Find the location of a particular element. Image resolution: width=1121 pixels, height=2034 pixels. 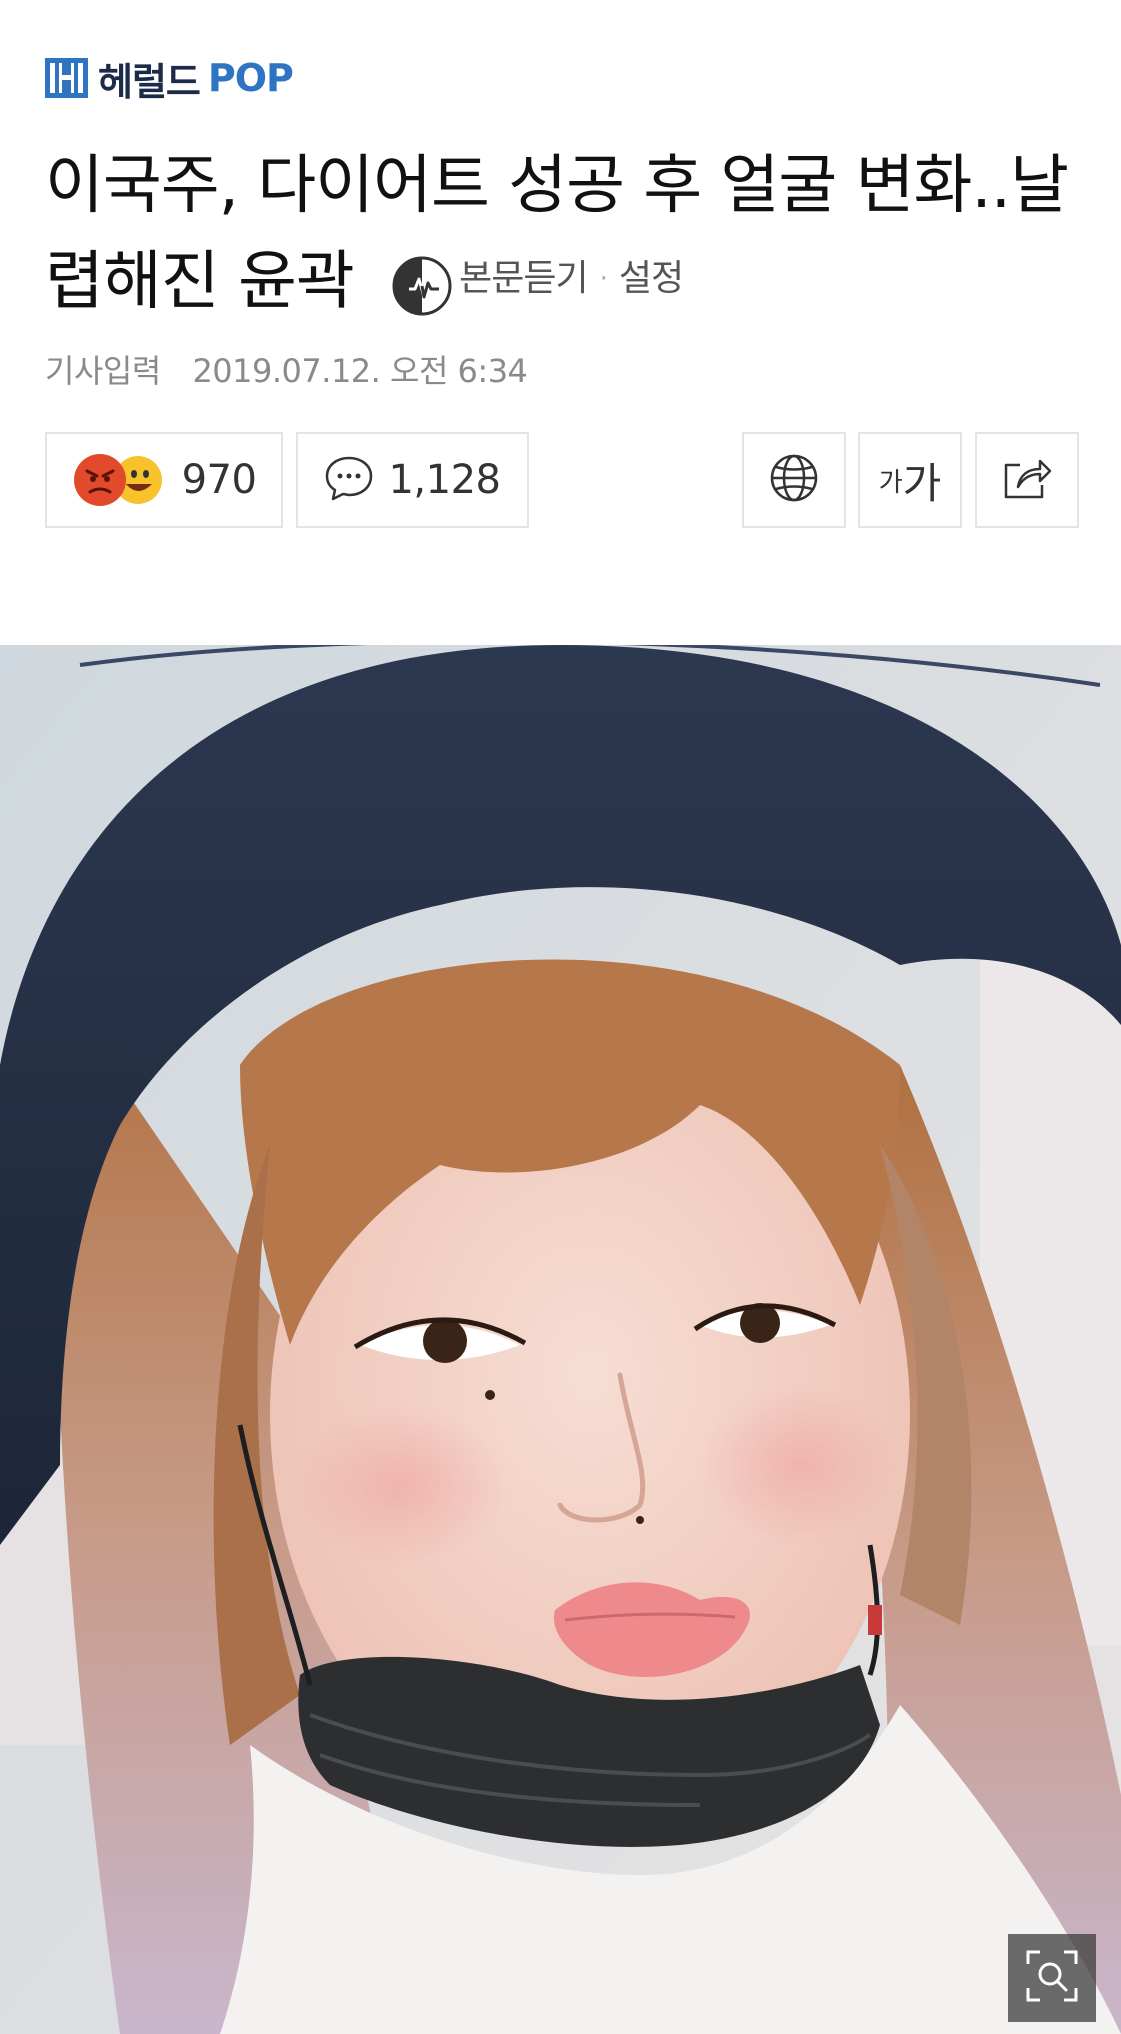

article-dateline: 기사입력 2019.07.12. 오전 6:34 is located at coordinates (286, 369).